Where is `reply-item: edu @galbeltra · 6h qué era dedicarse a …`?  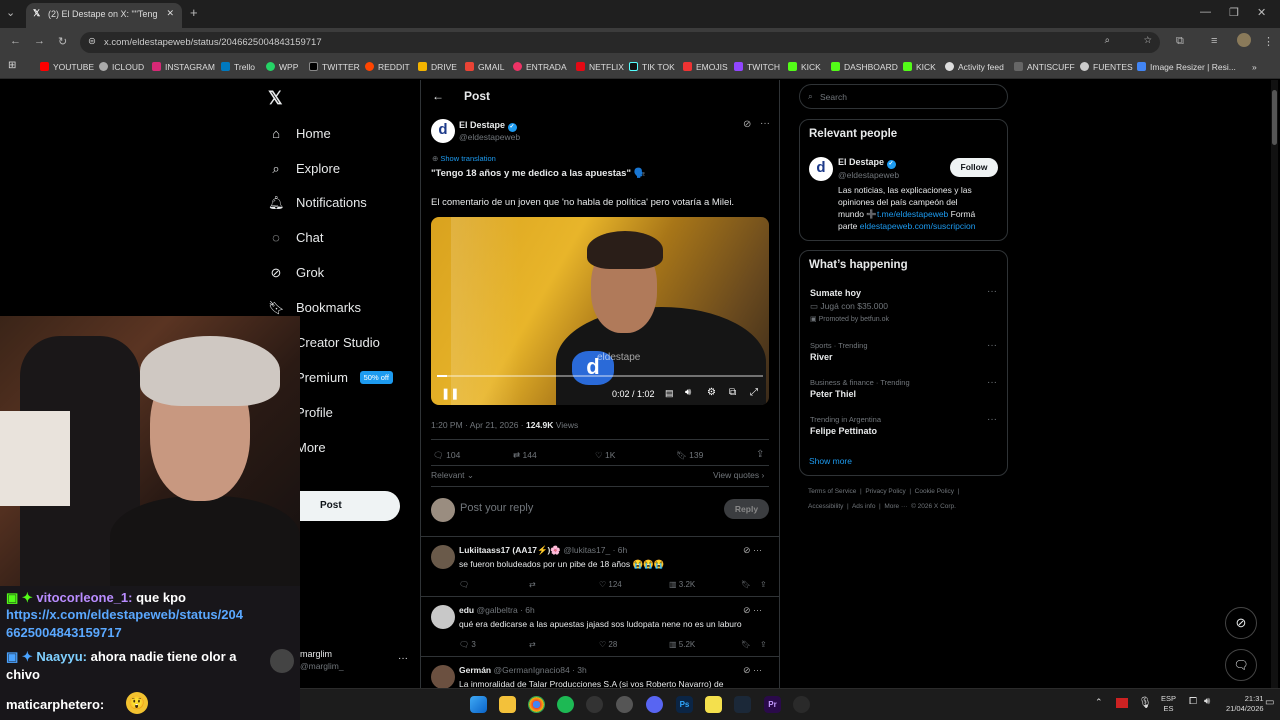 reply-item: edu @galbeltra · 6h qué era dedicarse a … is located at coordinates (600, 627).